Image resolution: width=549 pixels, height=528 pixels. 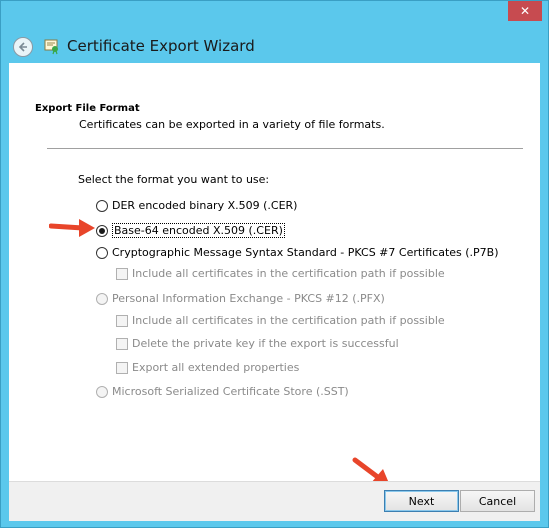 What do you see at coordinates (274, 501) in the screenshot?
I see `wizard-footer: Next Cancel` at bounding box center [274, 501].